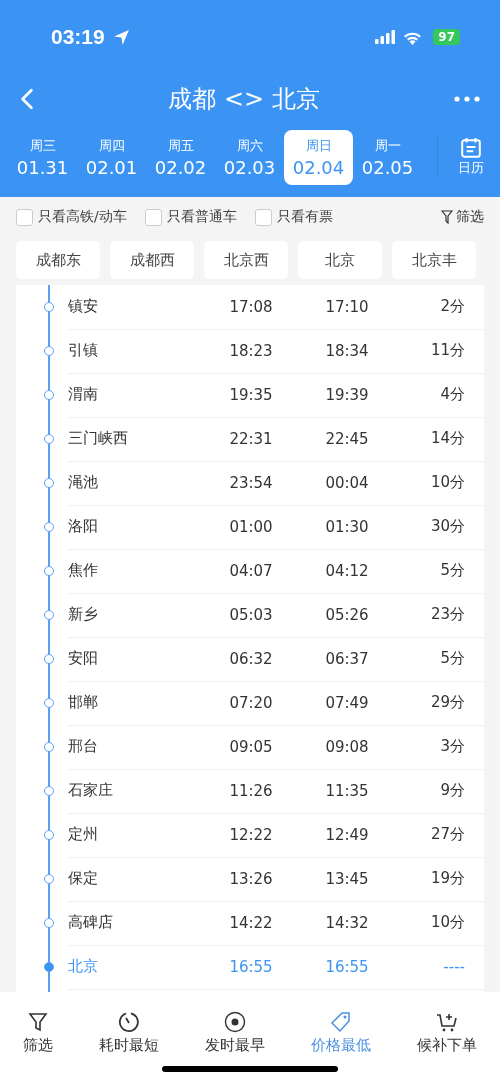 This screenshot has width=500, height=1084. Describe the element at coordinates (201, 217) in the screenshot. I see `filter-label: 只看普通车` at that location.